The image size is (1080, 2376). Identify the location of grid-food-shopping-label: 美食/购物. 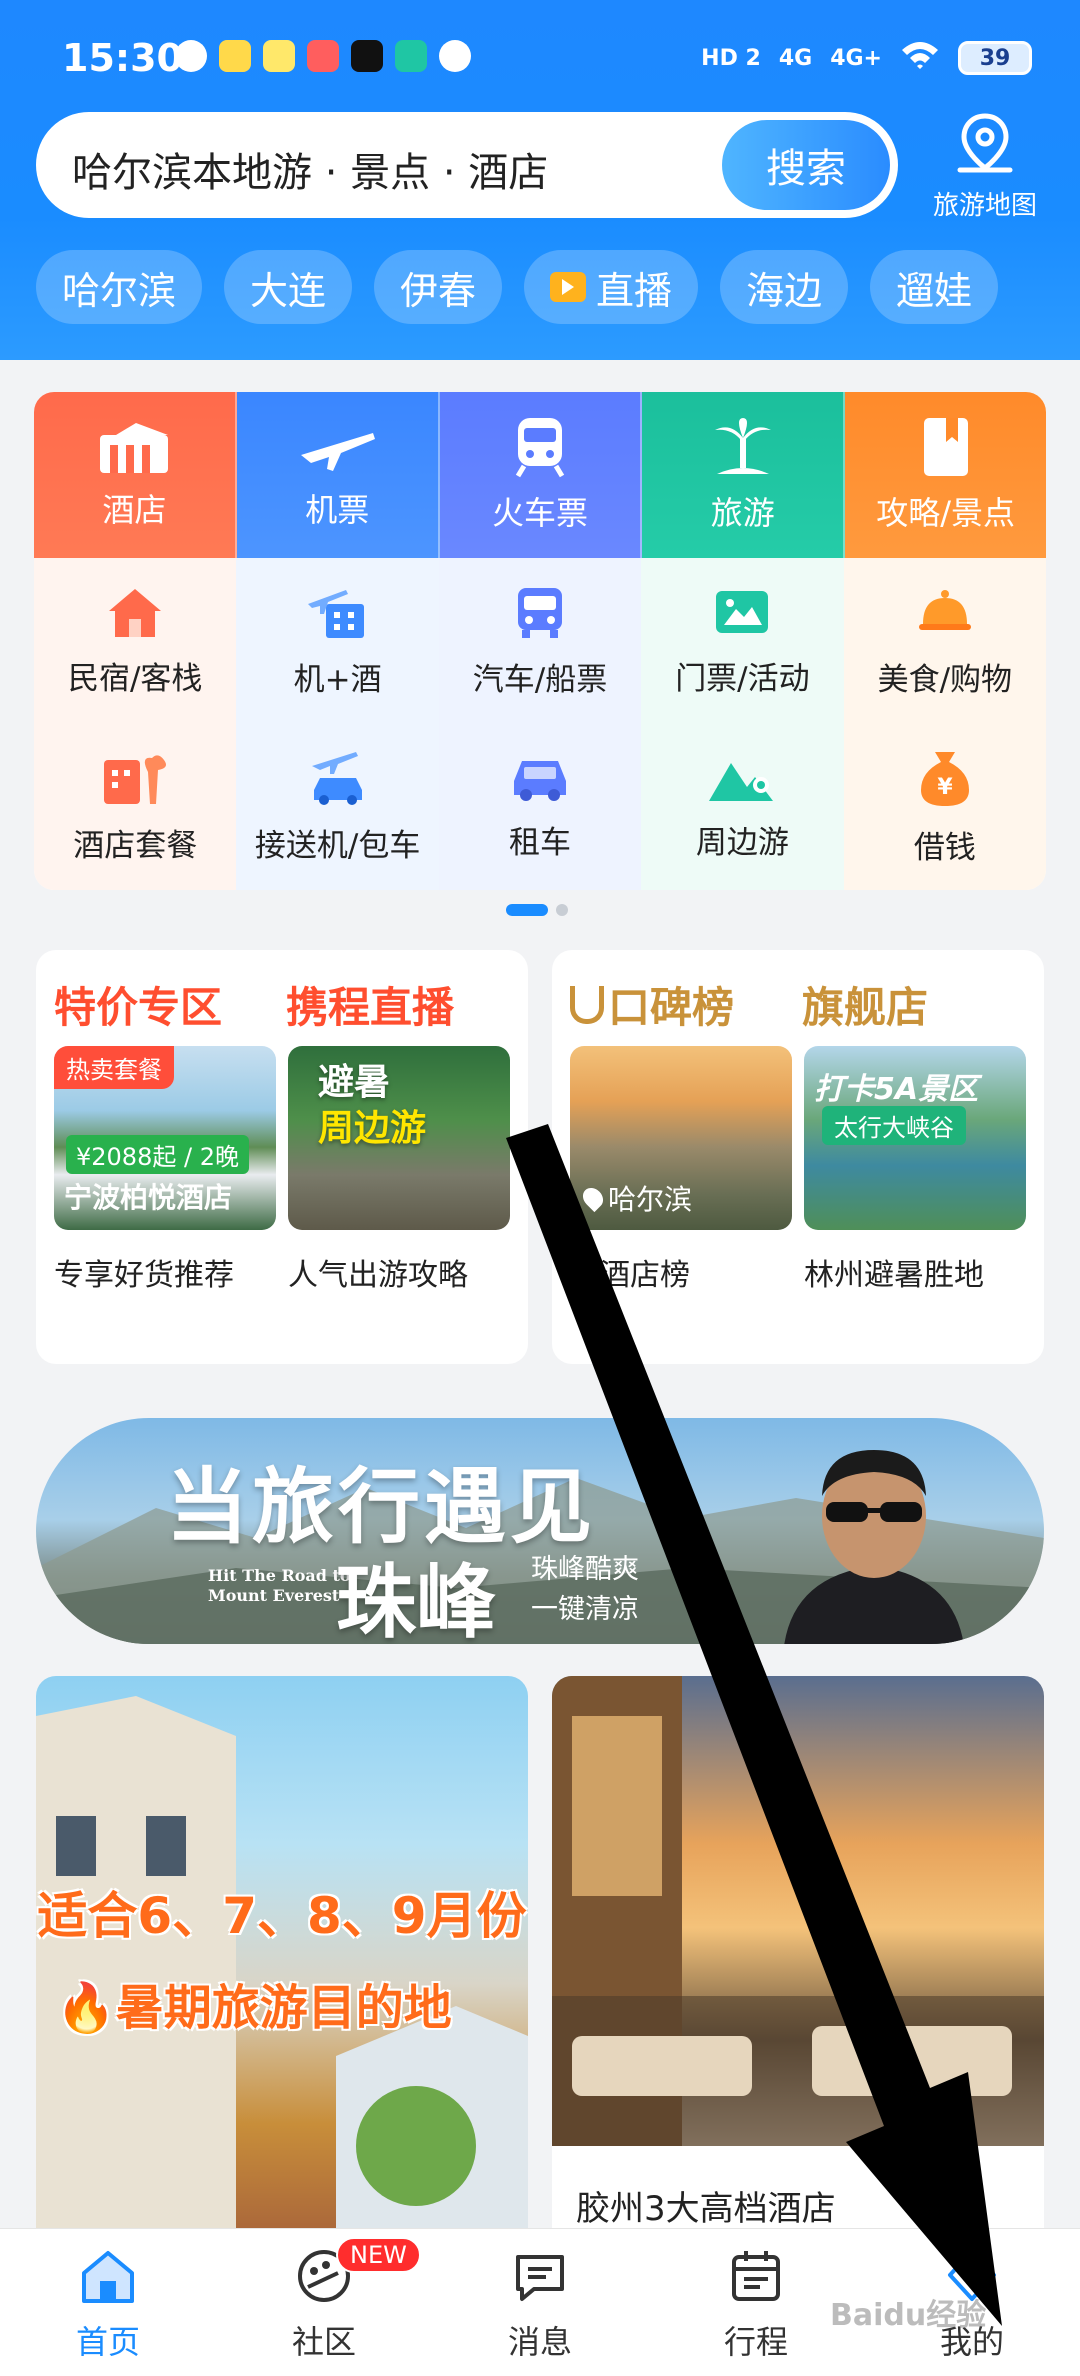
(945, 679).